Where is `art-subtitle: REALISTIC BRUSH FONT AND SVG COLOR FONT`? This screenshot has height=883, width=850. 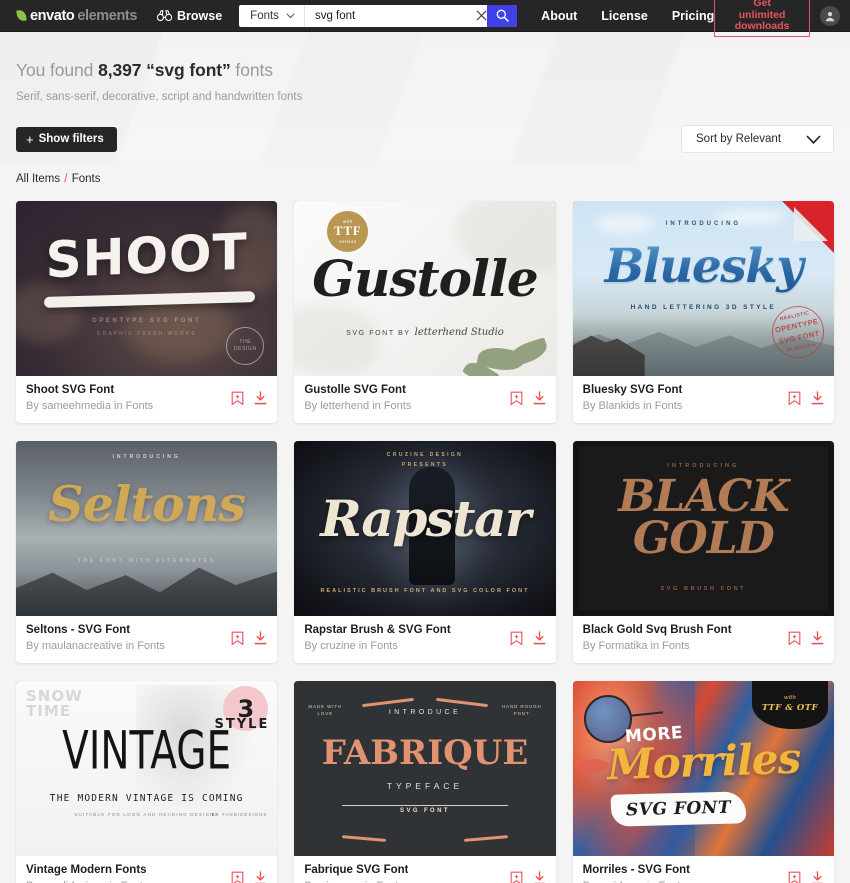 art-subtitle: REALISTIC BRUSH FONT AND SVG COLOR FONT is located at coordinates (425, 591).